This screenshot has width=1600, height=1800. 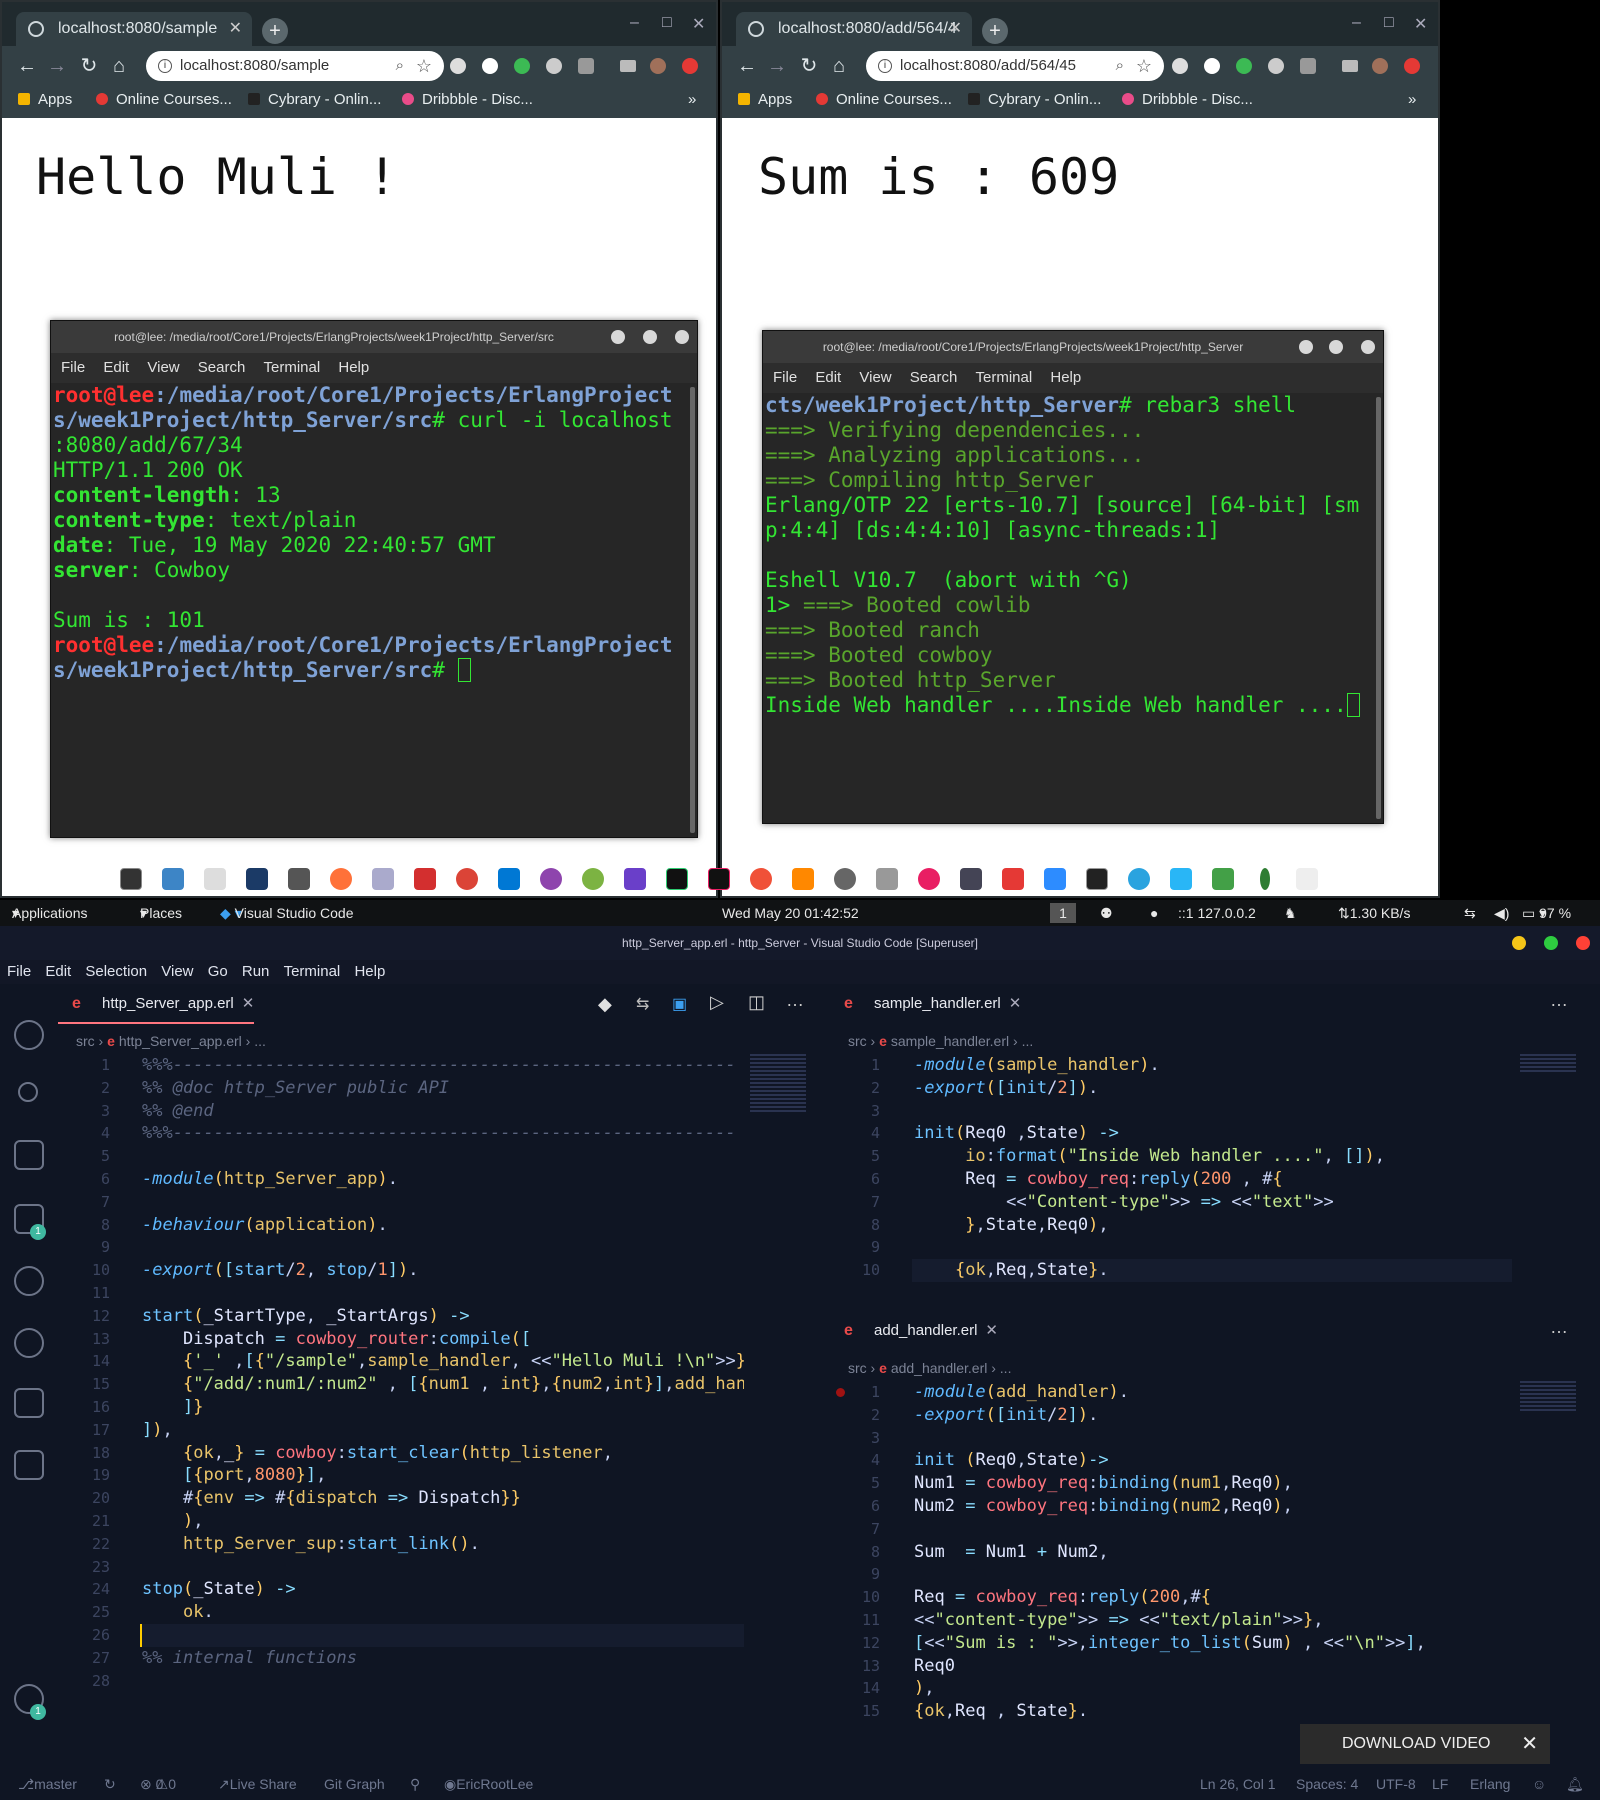 I want to click on notes-app-icon, so click(x=215, y=879).